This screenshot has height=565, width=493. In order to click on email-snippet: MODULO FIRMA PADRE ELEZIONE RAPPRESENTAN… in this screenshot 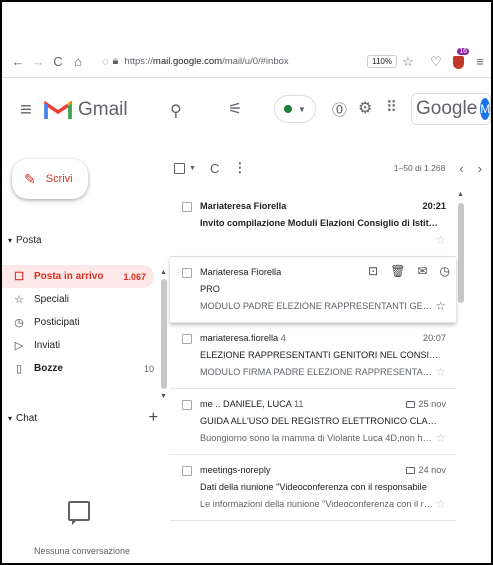, I will do `click(317, 372)`.